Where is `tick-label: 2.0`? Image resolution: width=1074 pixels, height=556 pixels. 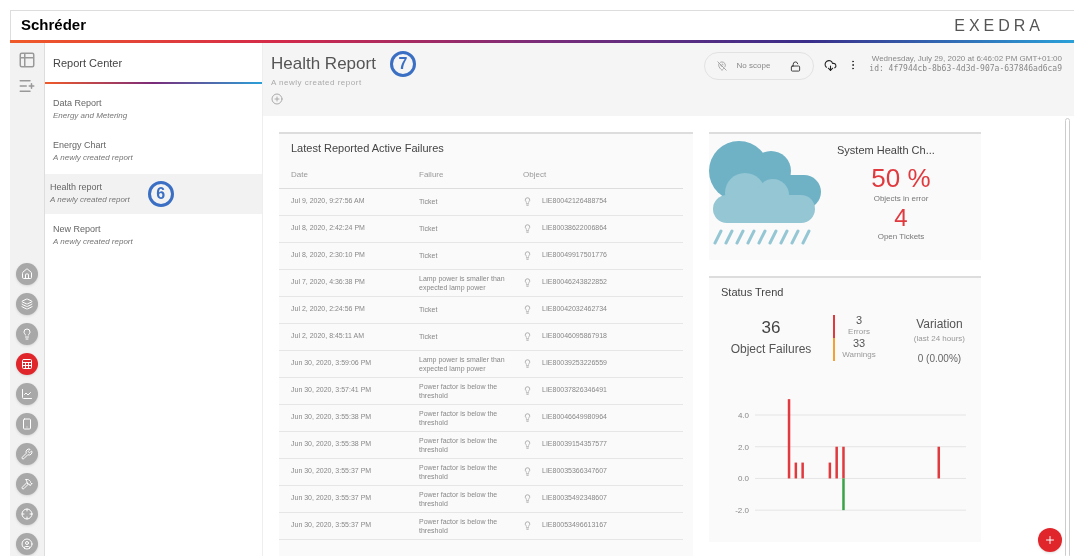 tick-label: 2.0 is located at coordinates (743, 447).